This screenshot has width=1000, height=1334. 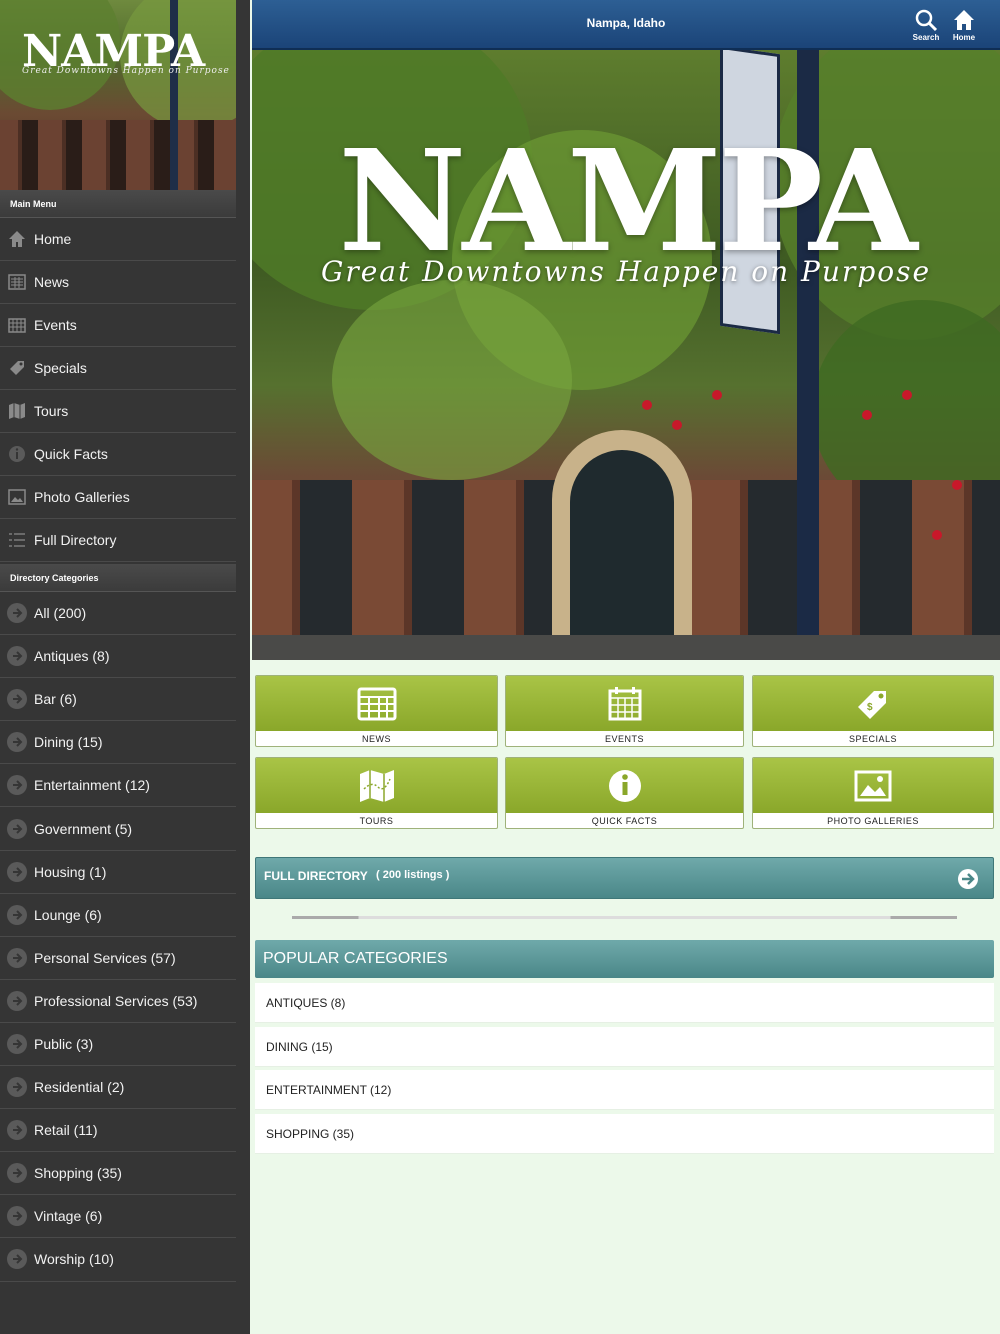 I want to click on tile-specials: $ SPECIALS, so click(x=873, y=711).